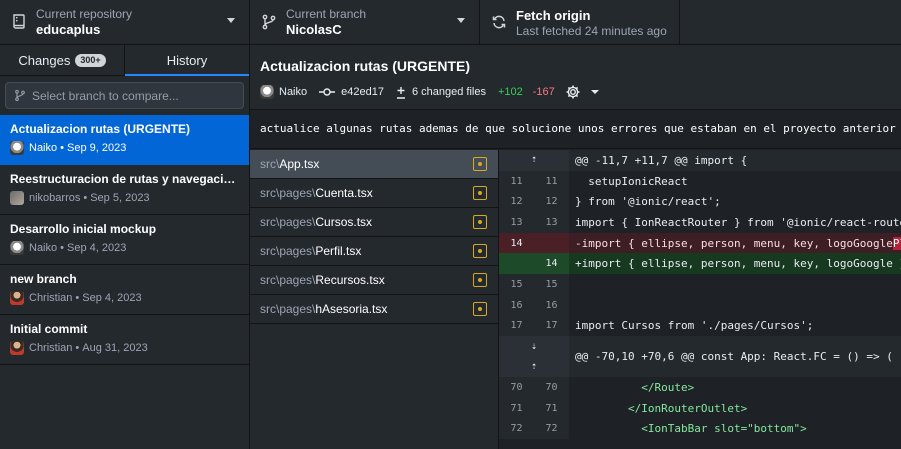 This screenshot has height=449, width=901. What do you see at coordinates (186, 60) in the screenshot?
I see `tab-history: History` at bounding box center [186, 60].